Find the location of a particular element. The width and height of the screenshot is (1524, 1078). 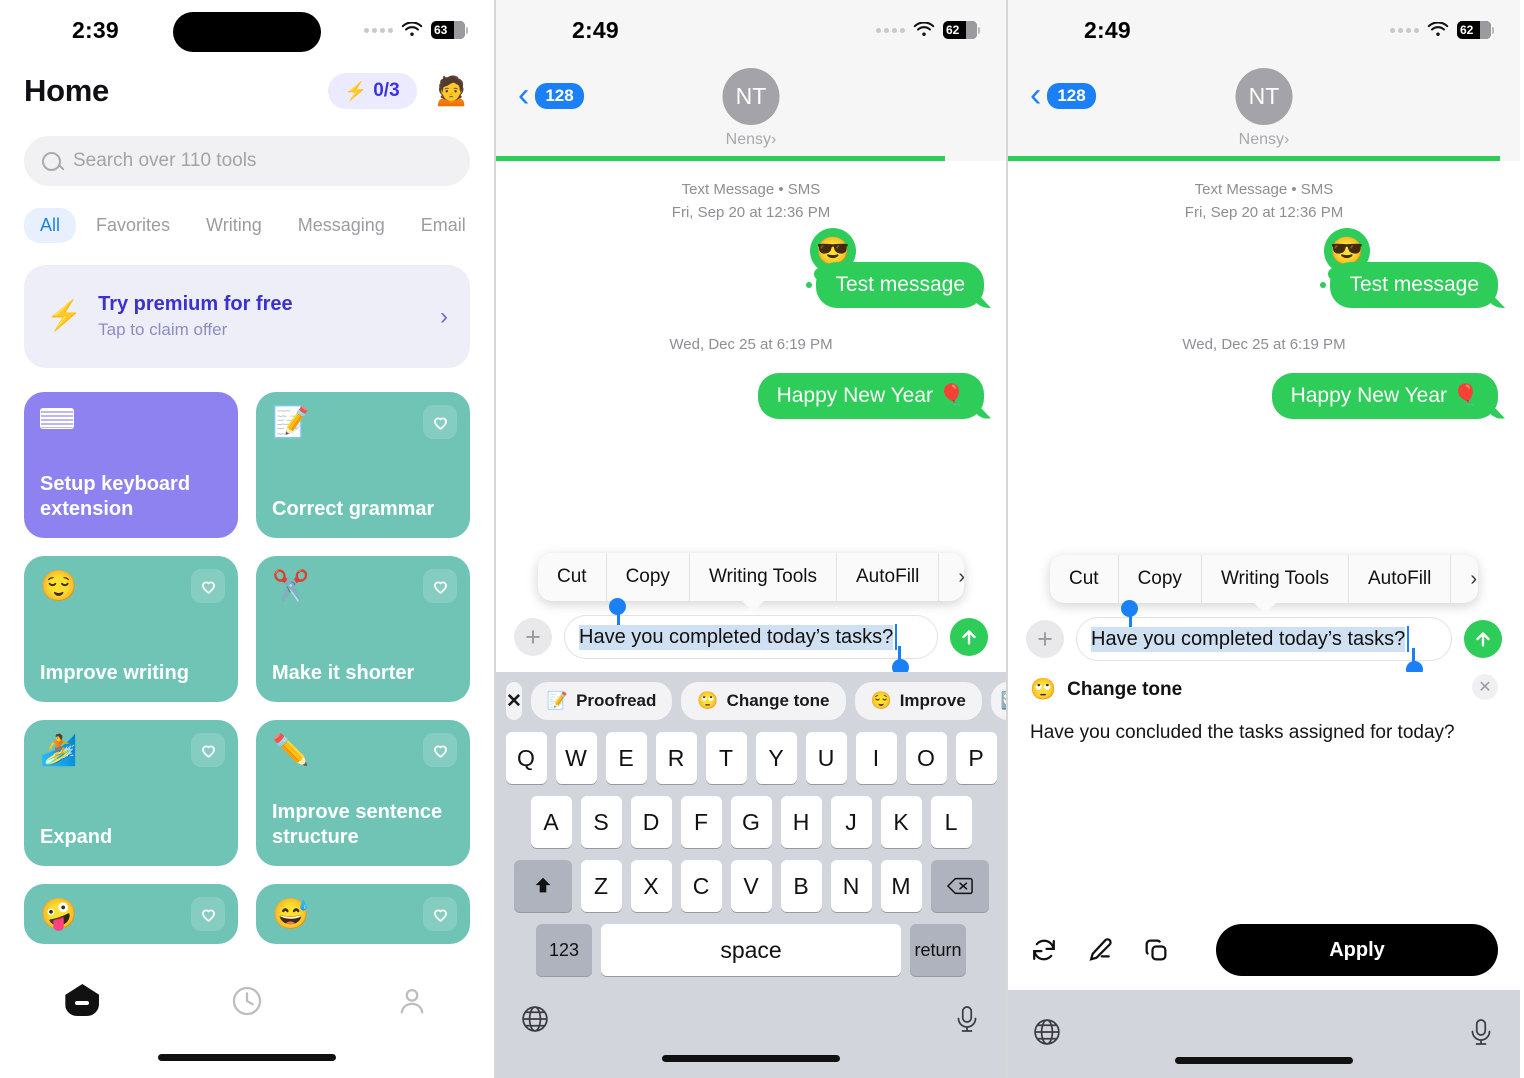

tool-card-correct-grammar: 📝 Correct grammar is located at coordinates (363, 465).